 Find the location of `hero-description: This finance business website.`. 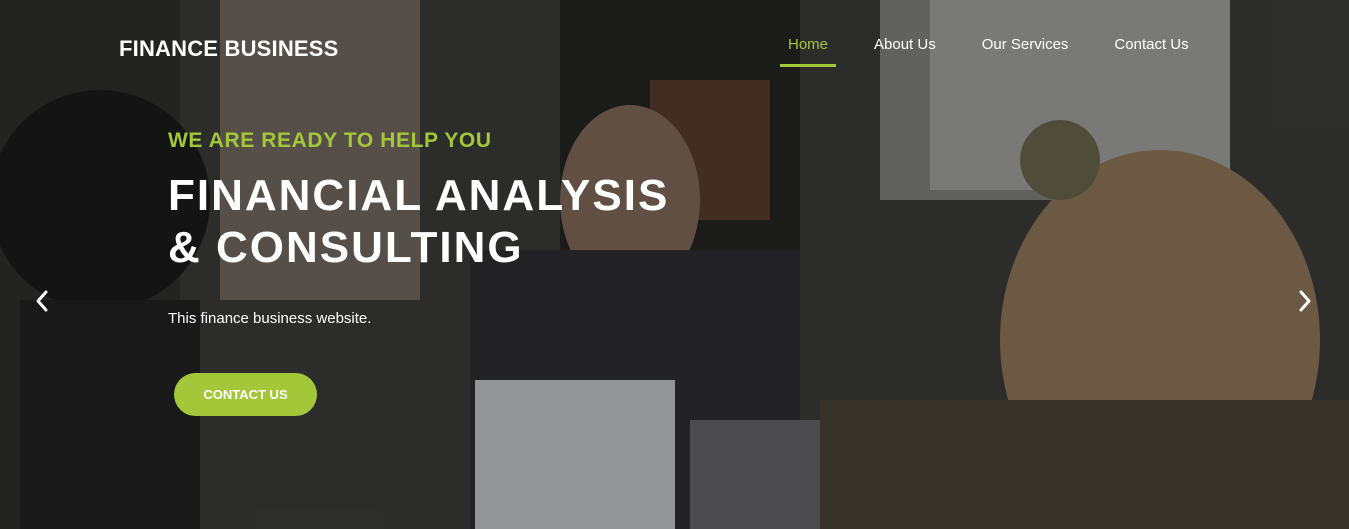

hero-description: This finance business website. is located at coordinates (270, 318).